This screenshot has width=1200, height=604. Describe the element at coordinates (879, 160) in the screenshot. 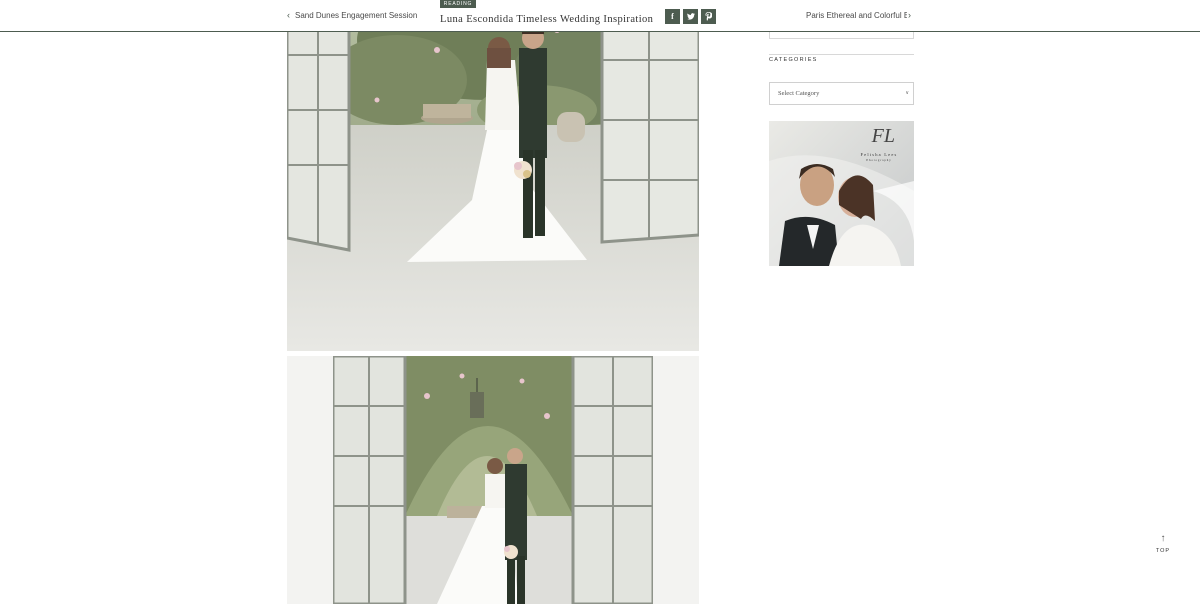

I see `ad-brand-subtitle: Photography` at that location.